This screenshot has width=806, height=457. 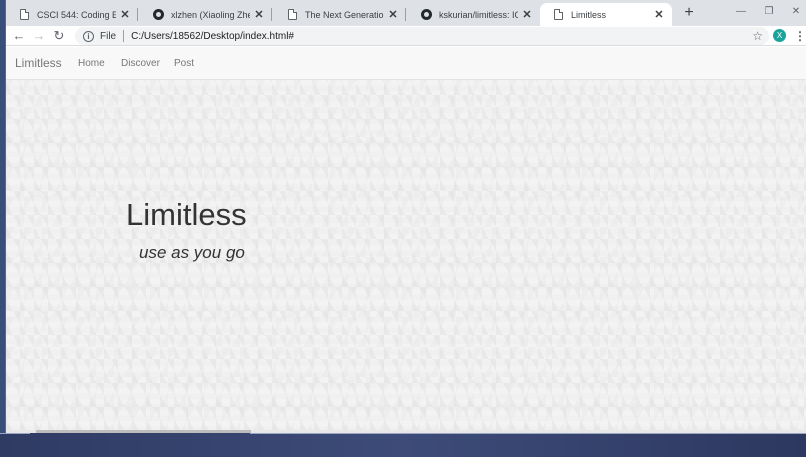 What do you see at coordinates (406, 63) in the screenshot?
I see `site-navbar: Limitless Home Discover Post` at bounding box center [406, 63].